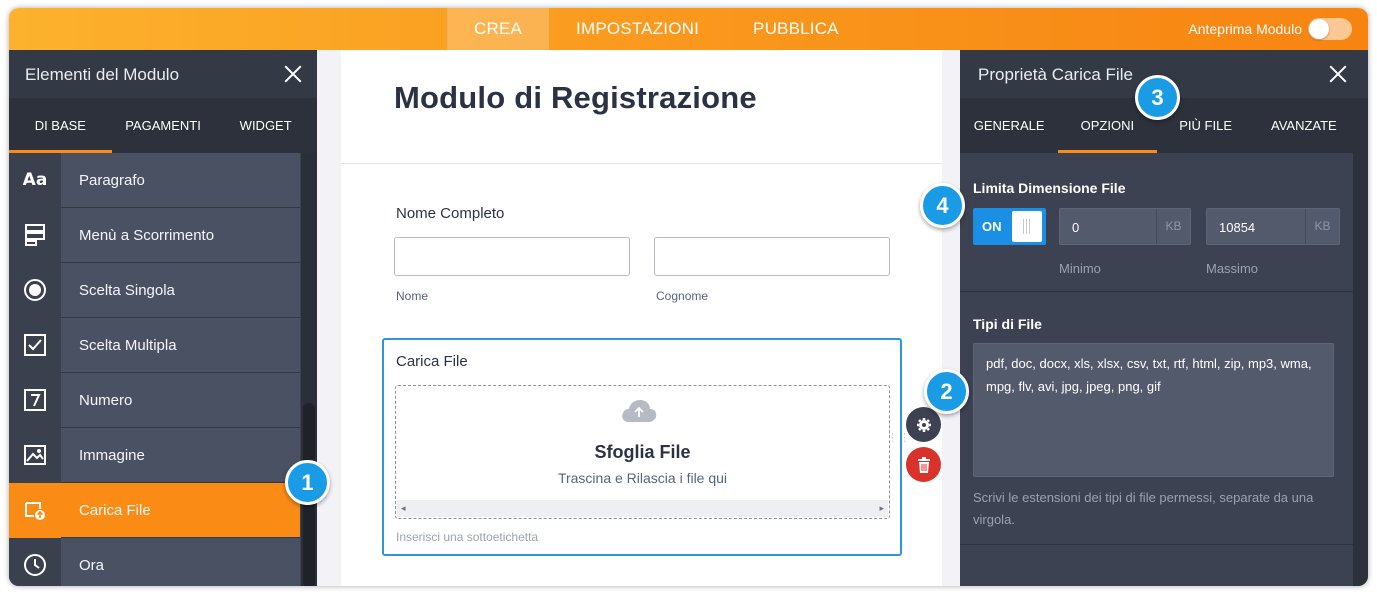 This screenshot has height=596, width=1377. I want to click on preview-label: Anteprima Modulo, so click(1245, 29).